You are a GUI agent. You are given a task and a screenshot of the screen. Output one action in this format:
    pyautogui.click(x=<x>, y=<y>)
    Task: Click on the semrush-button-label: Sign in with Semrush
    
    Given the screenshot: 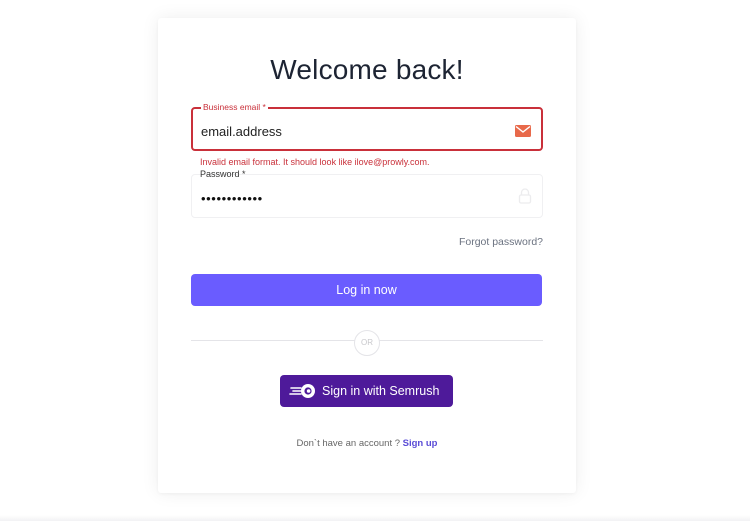 What is the action you would take?
    pyautogui.click(x=381, y=391)
    